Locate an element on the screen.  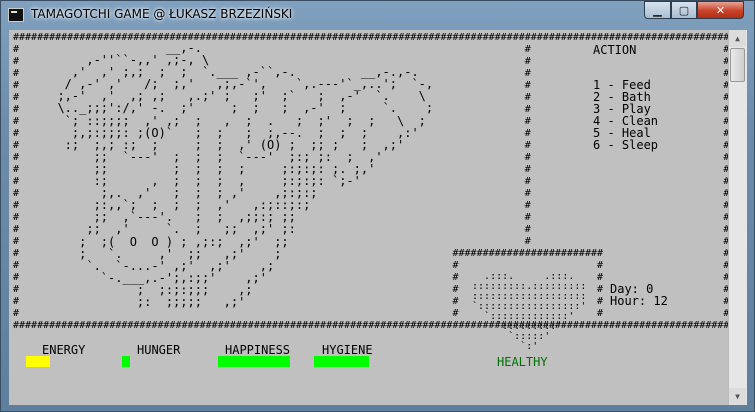
minimize-button: ▁ is located at coordinates (657, 10).